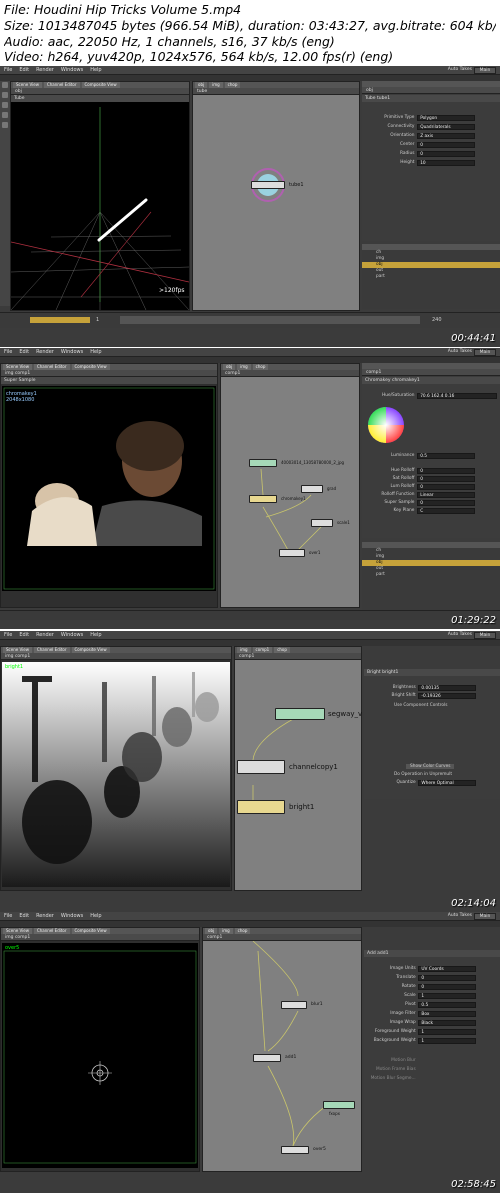 Image resolution: width=500 pixels, height=1193 pixels. Describe the element at coordinates (276, 202) in the screenshot. I see `network-editor: tube1` at that location.